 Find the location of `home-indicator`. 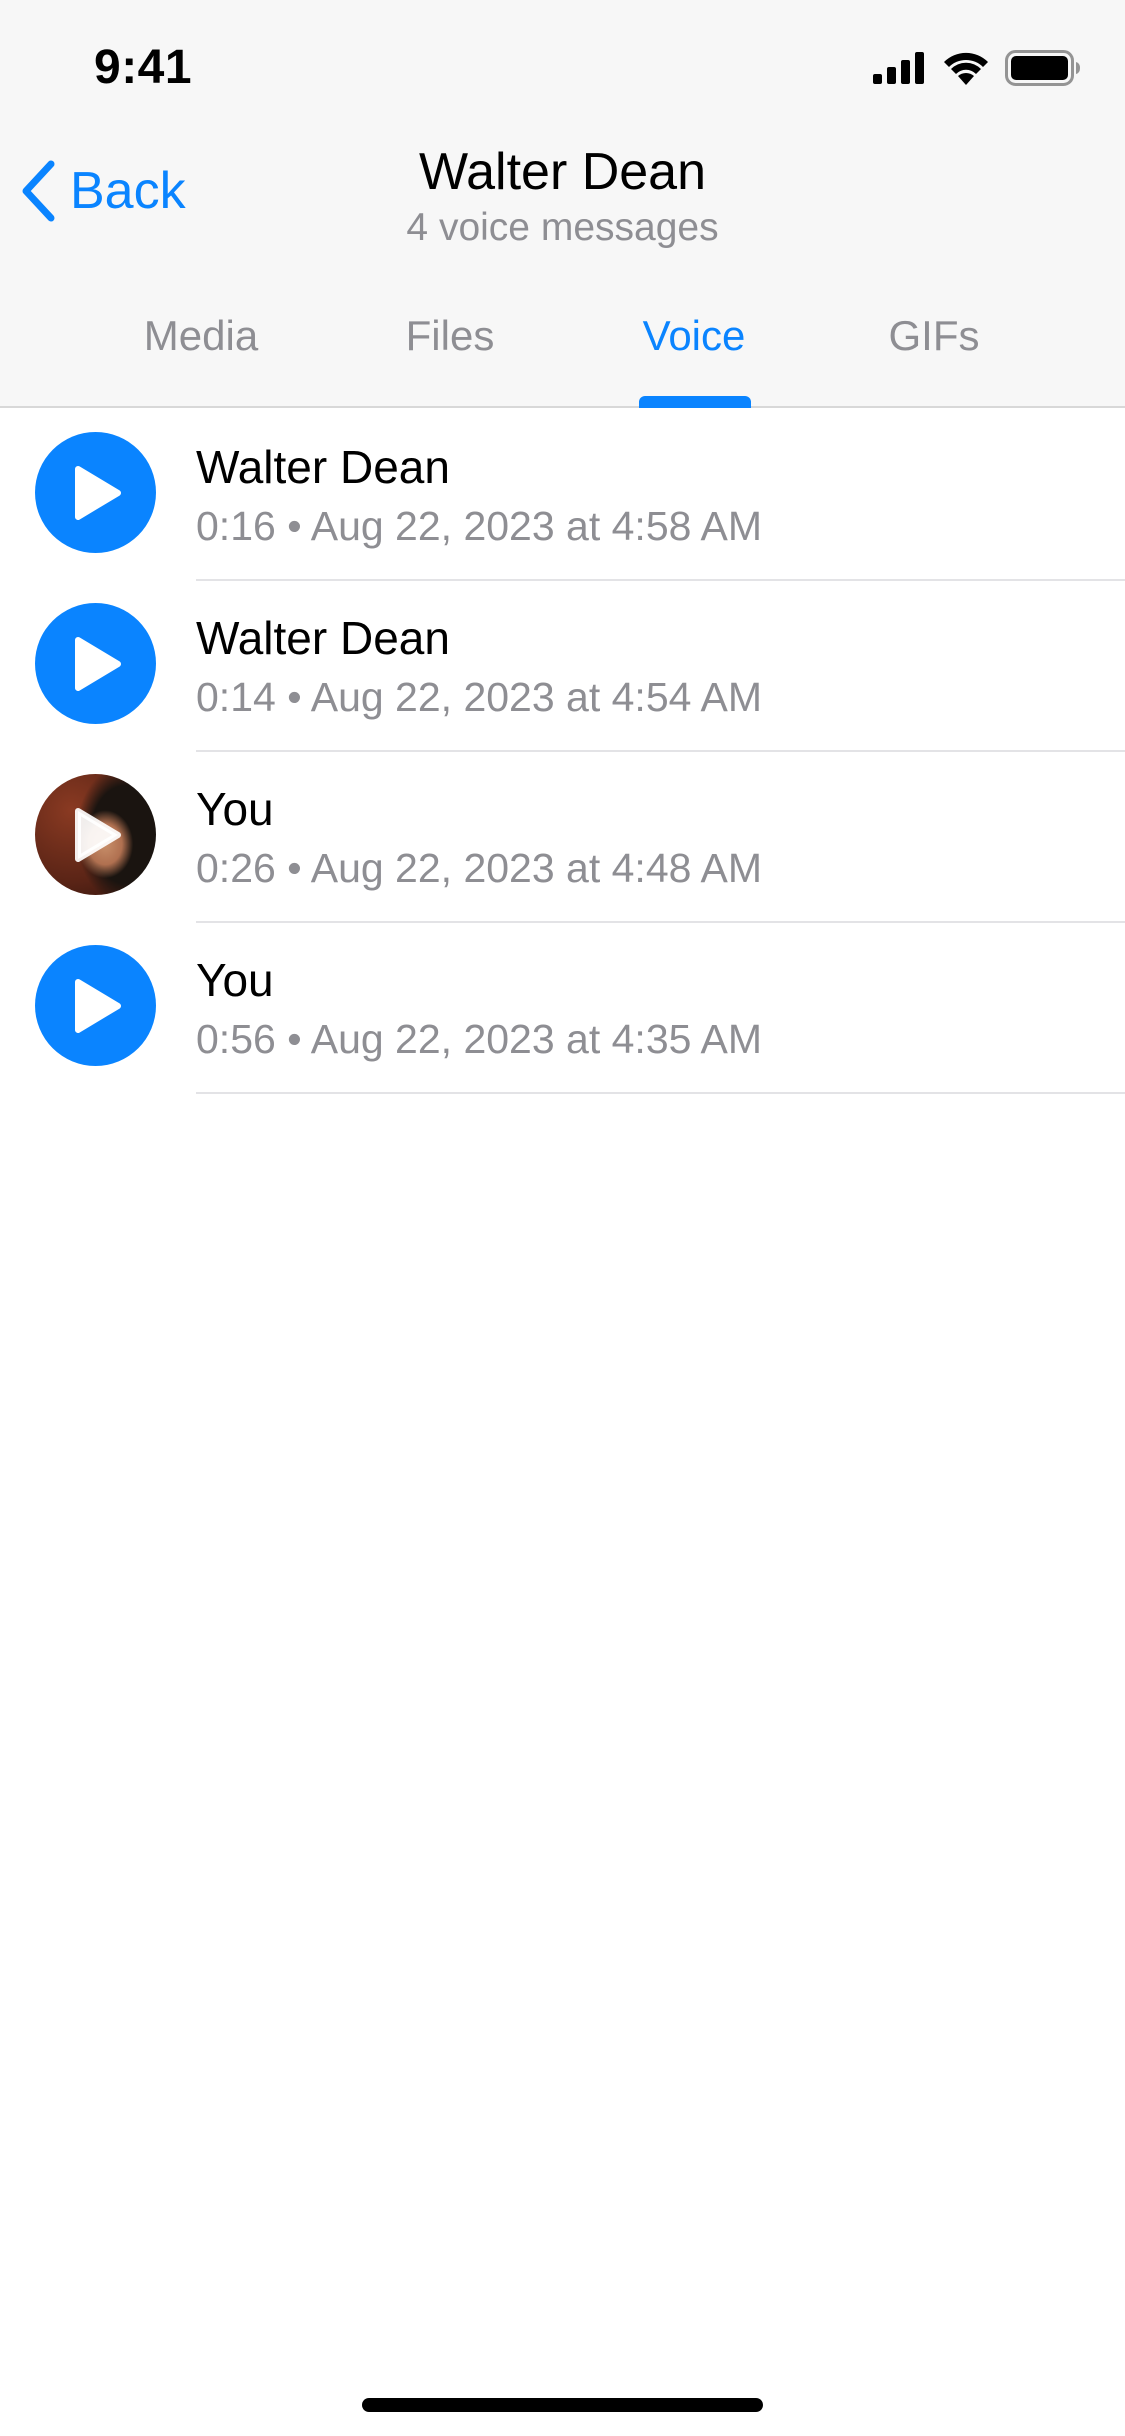

home-indicator is located at coordinates (562, 2405).